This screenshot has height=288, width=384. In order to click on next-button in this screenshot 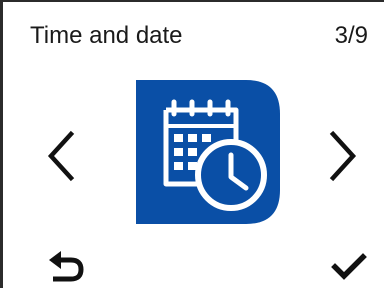, I will do `click(343, 156)`.